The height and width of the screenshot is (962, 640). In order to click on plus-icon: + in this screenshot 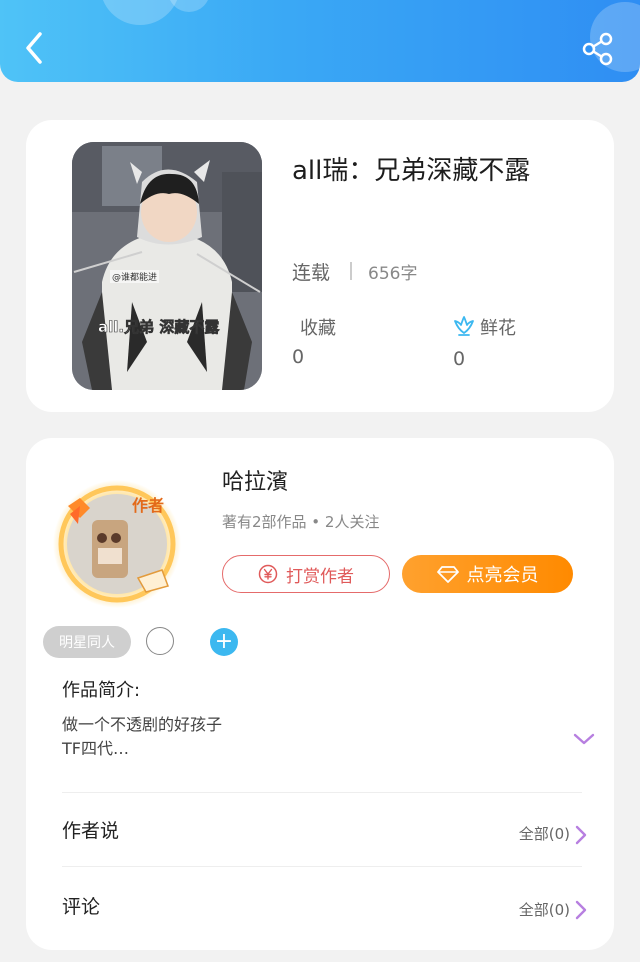, I will do `click(224, 641)`.